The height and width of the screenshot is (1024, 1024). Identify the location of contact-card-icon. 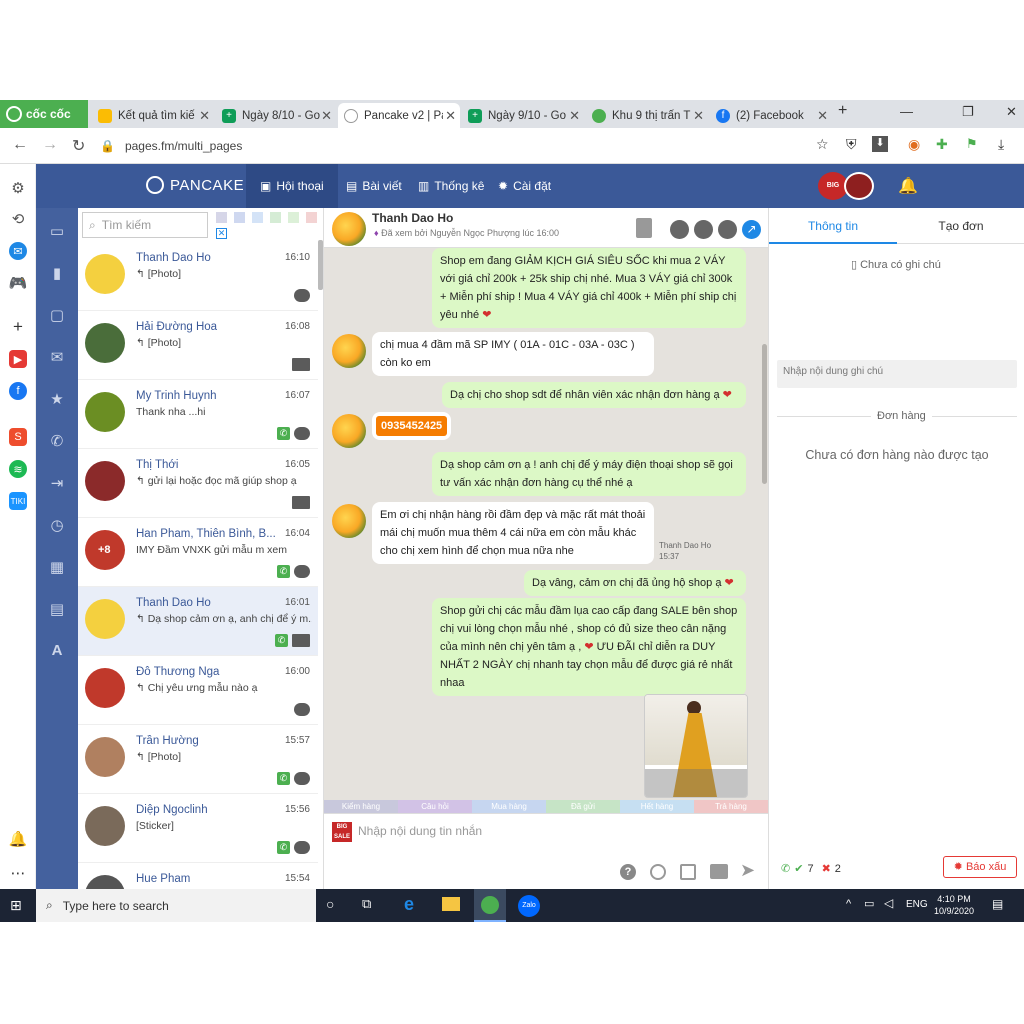
(644, 228).